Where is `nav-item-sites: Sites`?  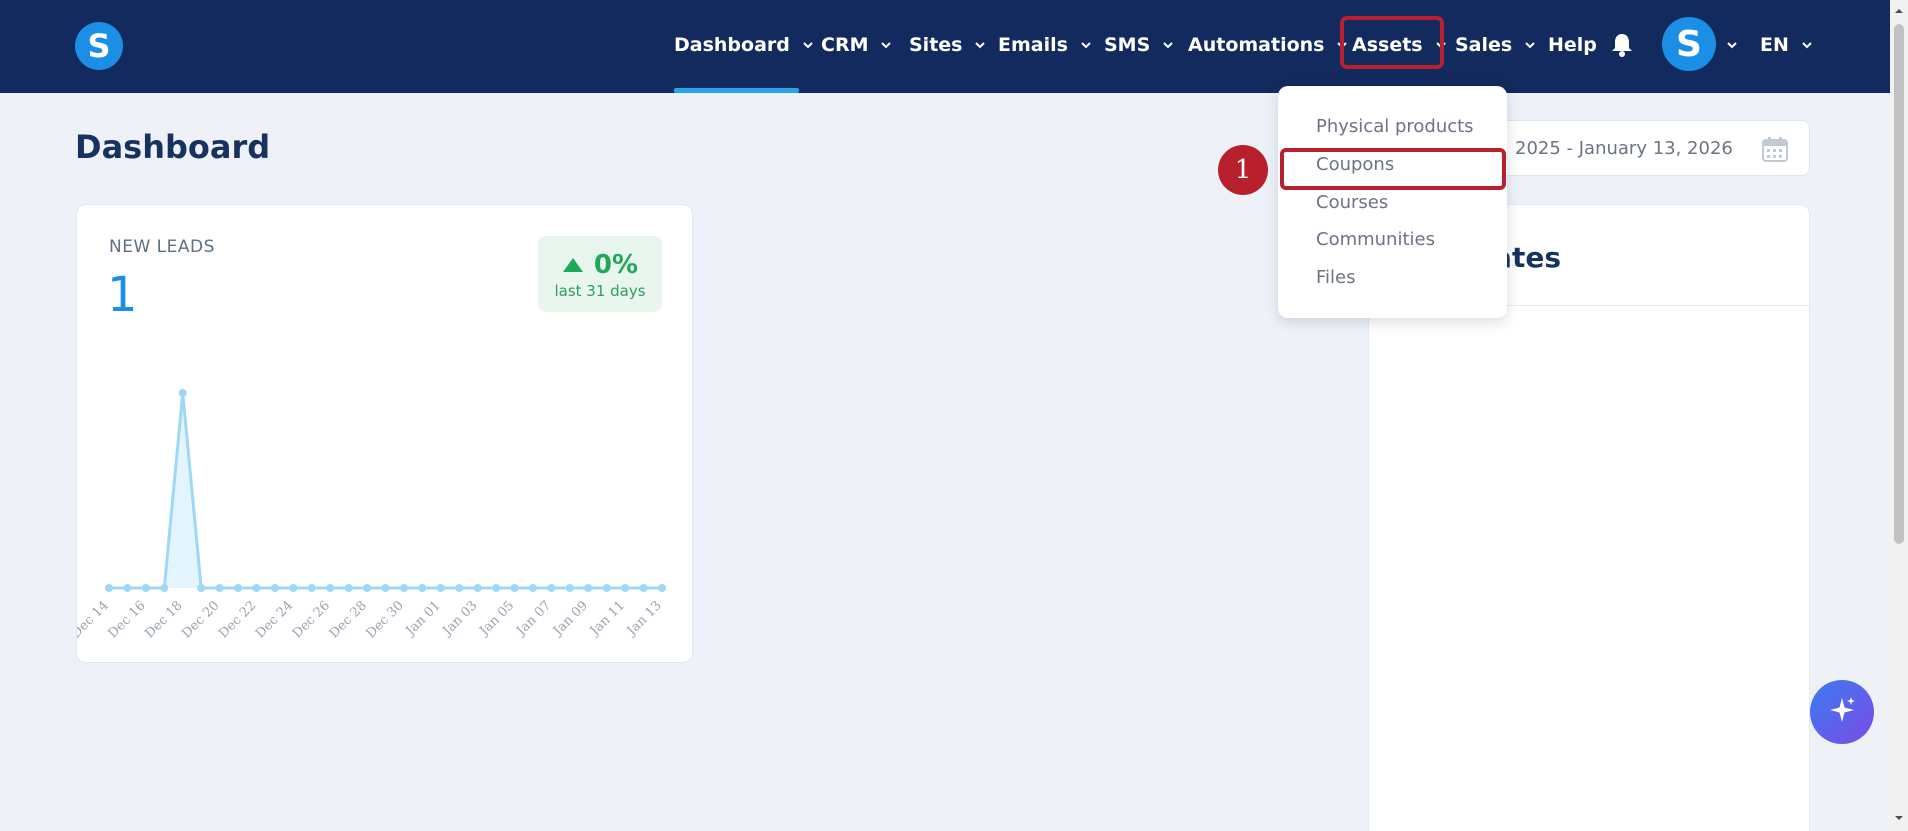 nav-item-sites: Sites is located at coordinates (947, 45).